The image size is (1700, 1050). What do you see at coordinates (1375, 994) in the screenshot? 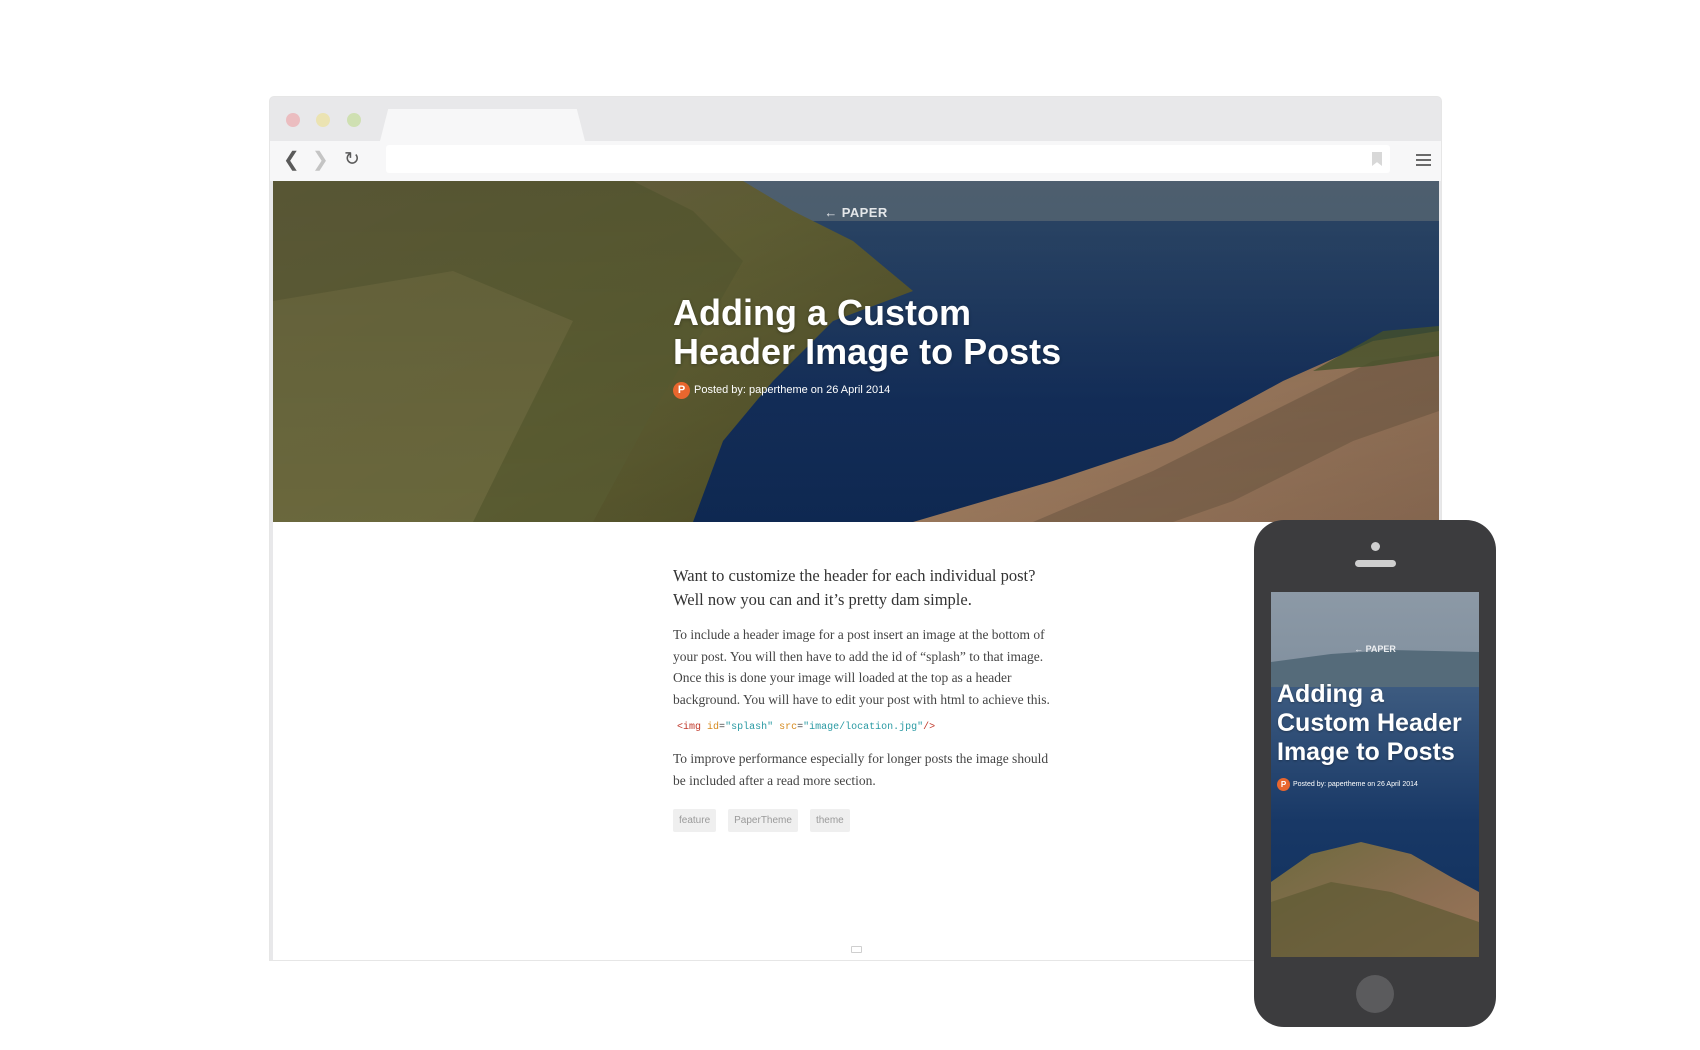
I see `phone-home-button` at bounding box center [1375, 994].